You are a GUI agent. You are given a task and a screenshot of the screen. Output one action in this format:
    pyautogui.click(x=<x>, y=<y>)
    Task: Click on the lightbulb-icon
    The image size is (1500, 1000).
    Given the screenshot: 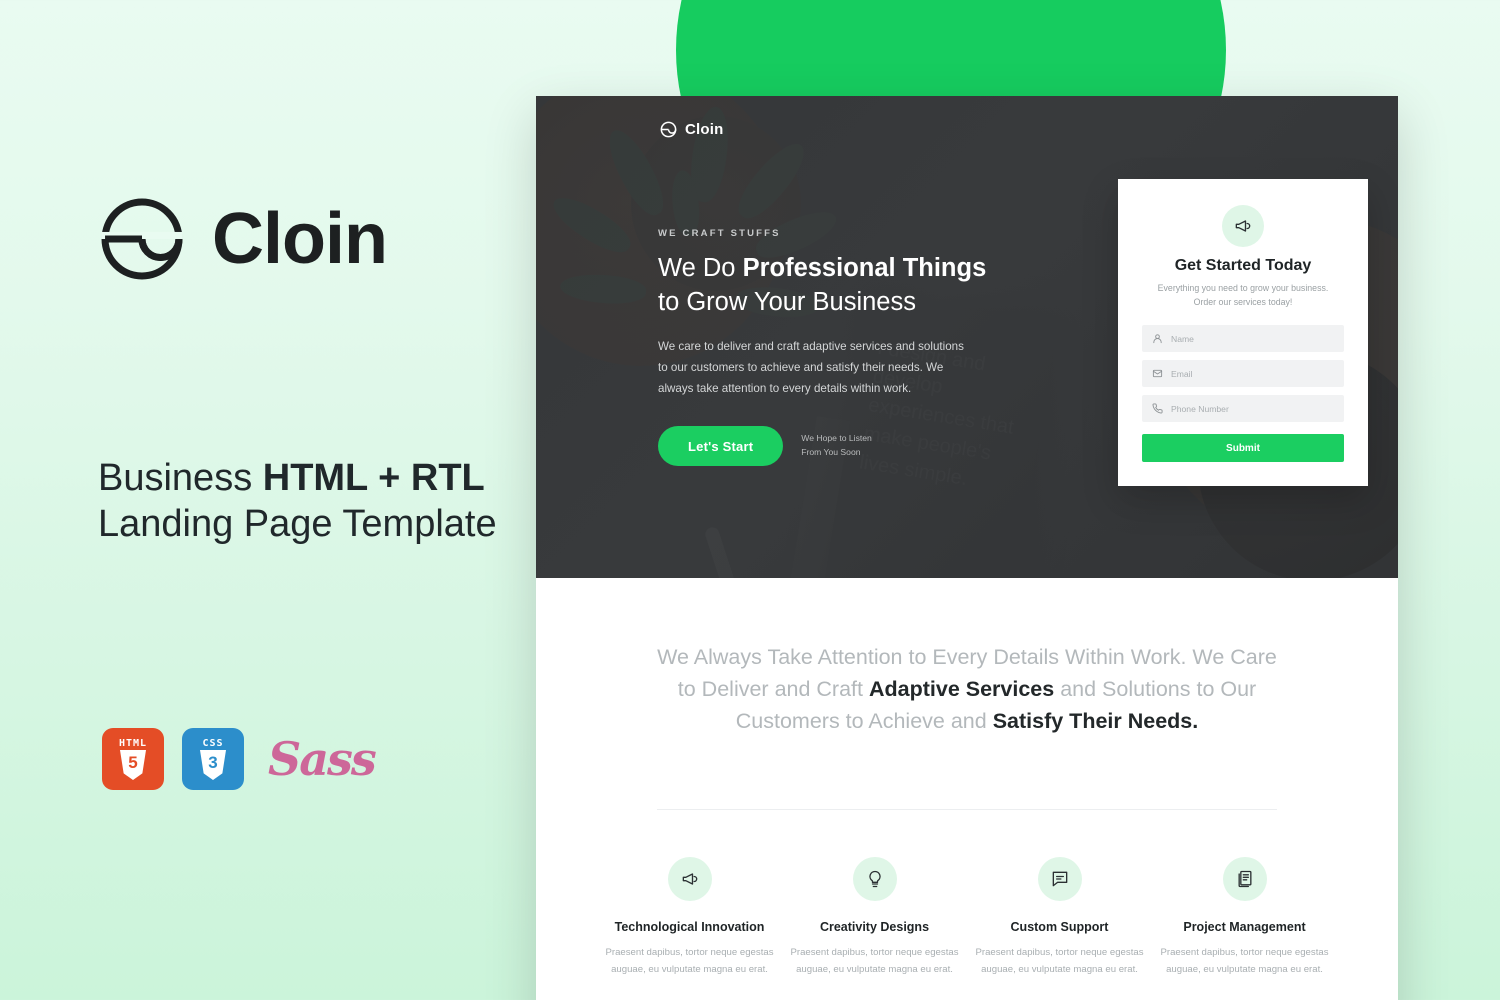 What is the action you would take?
    pyautogui.click(x=874, y=879)
    